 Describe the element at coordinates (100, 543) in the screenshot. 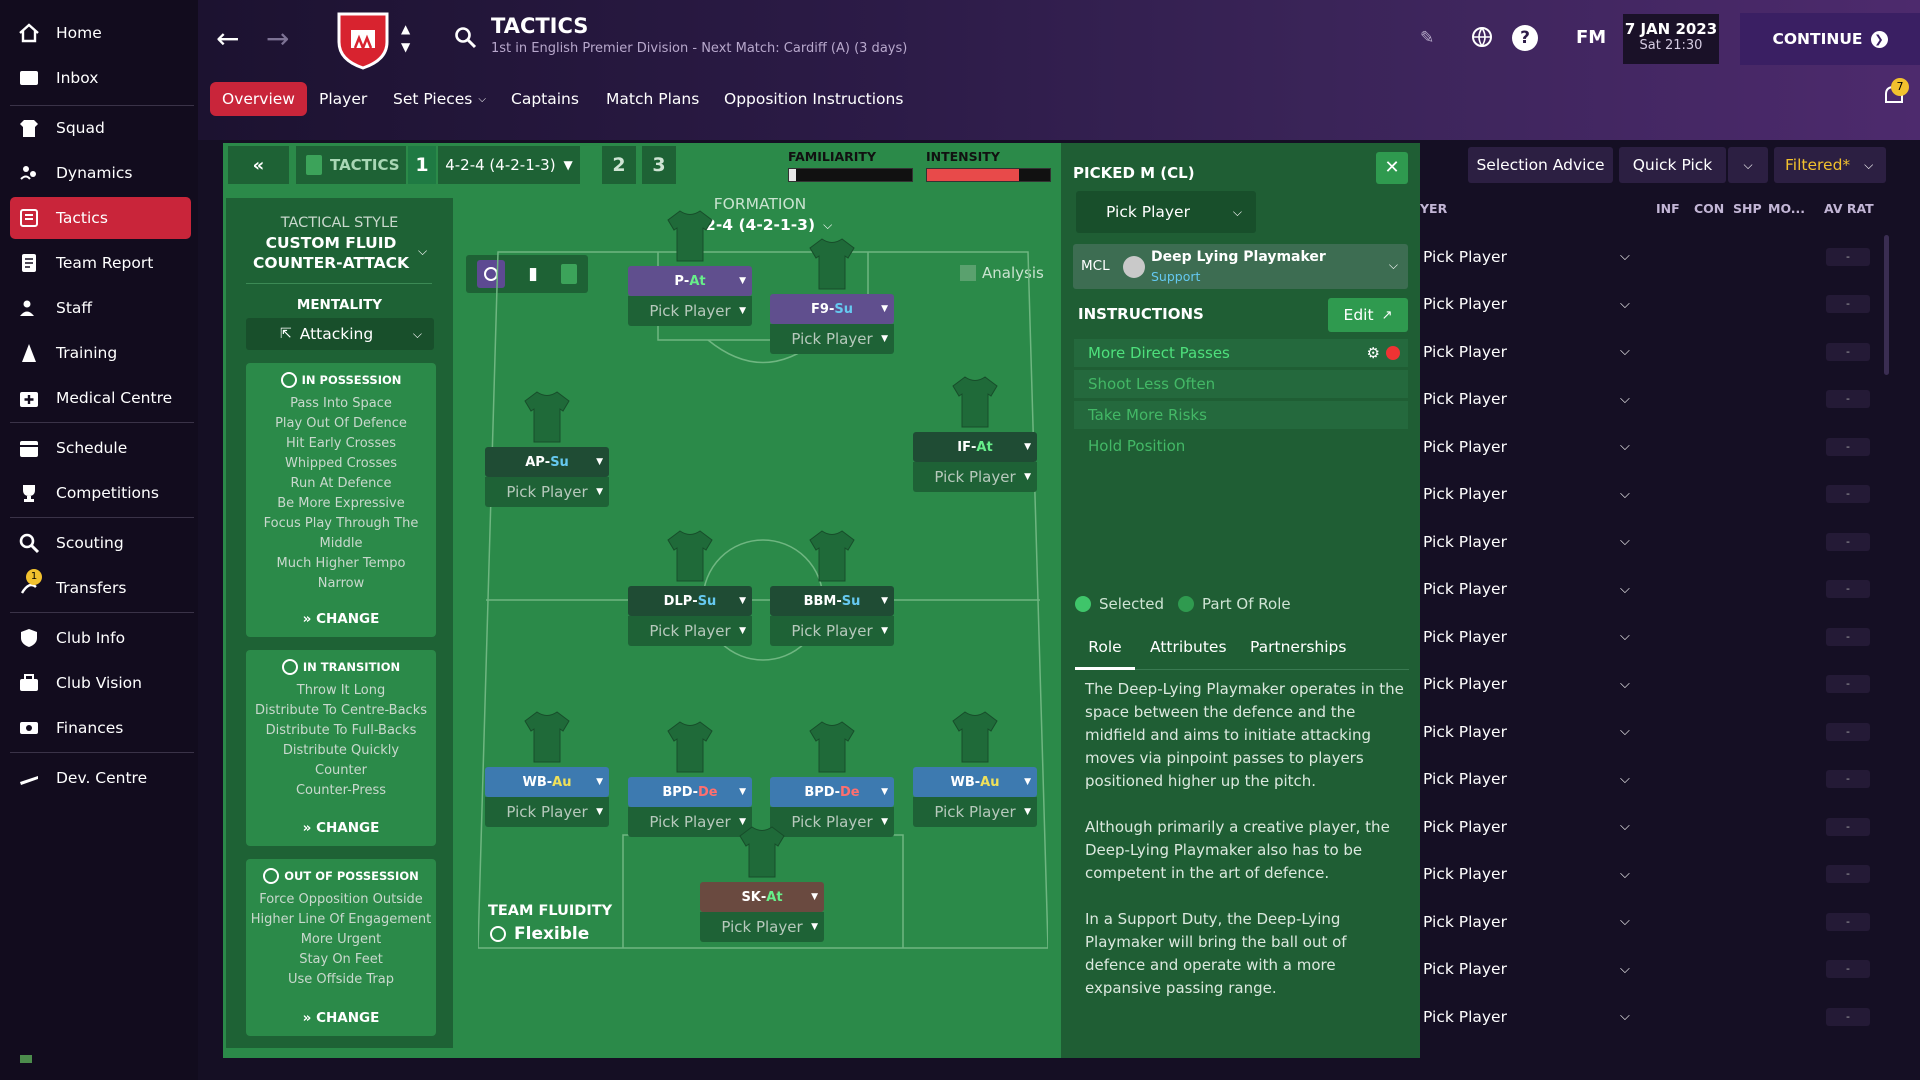

I see `nav-scouting: Scouting` at that location.